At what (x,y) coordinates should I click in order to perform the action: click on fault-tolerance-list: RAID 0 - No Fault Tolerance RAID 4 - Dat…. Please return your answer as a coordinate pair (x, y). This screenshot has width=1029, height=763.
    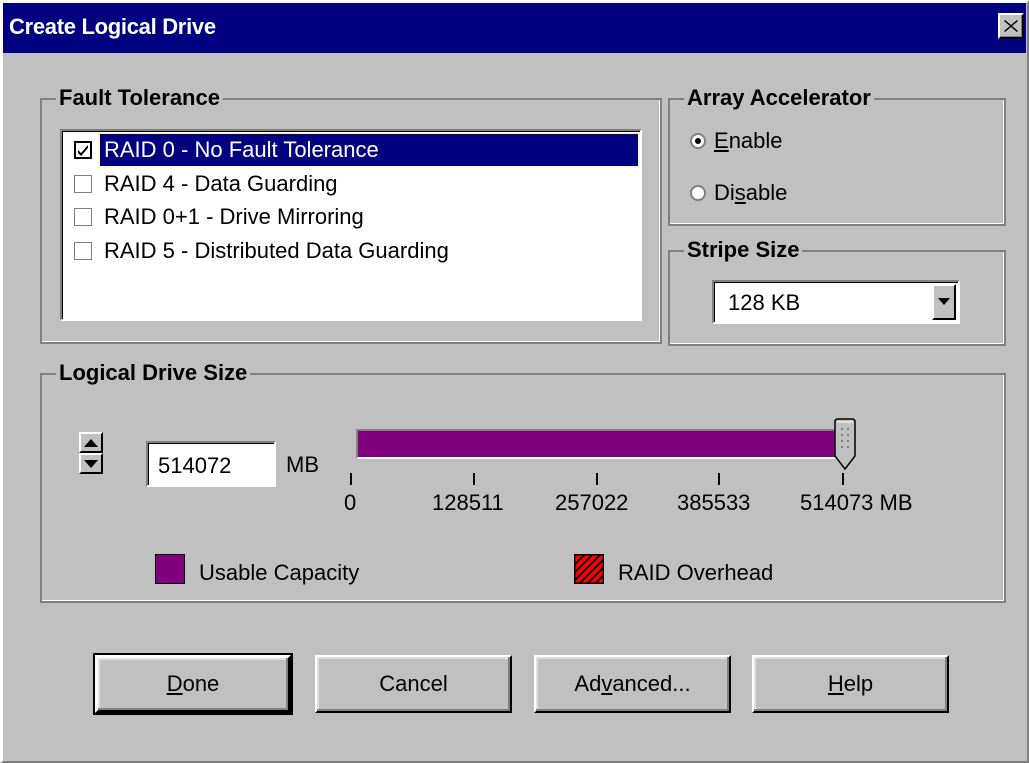
    Looking at the image, I should click on (351, 225).